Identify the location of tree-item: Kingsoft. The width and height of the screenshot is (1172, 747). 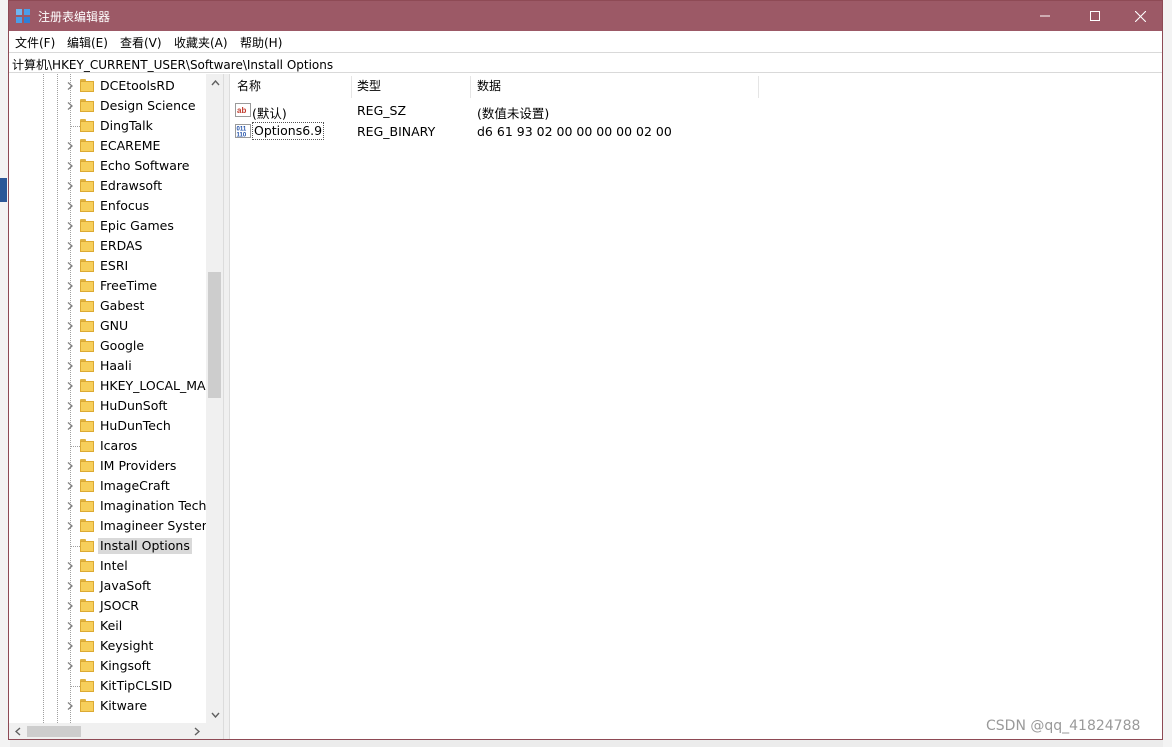
(107, 666).